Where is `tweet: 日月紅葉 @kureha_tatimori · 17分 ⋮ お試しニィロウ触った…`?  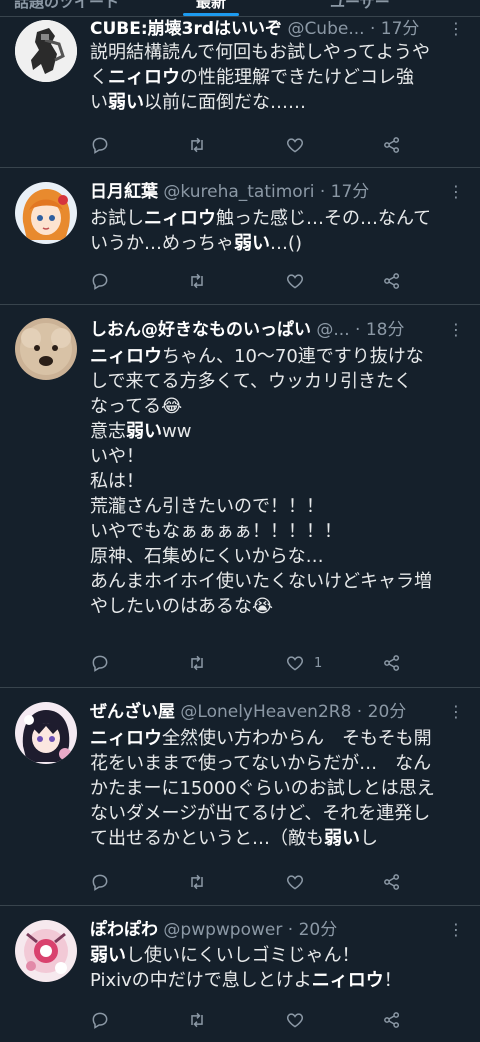 tweet: 日月紅葉 @kureha_tatimori · 17分 ⋮ お試しニィロウ触った… is located at coordinates (240, 236).